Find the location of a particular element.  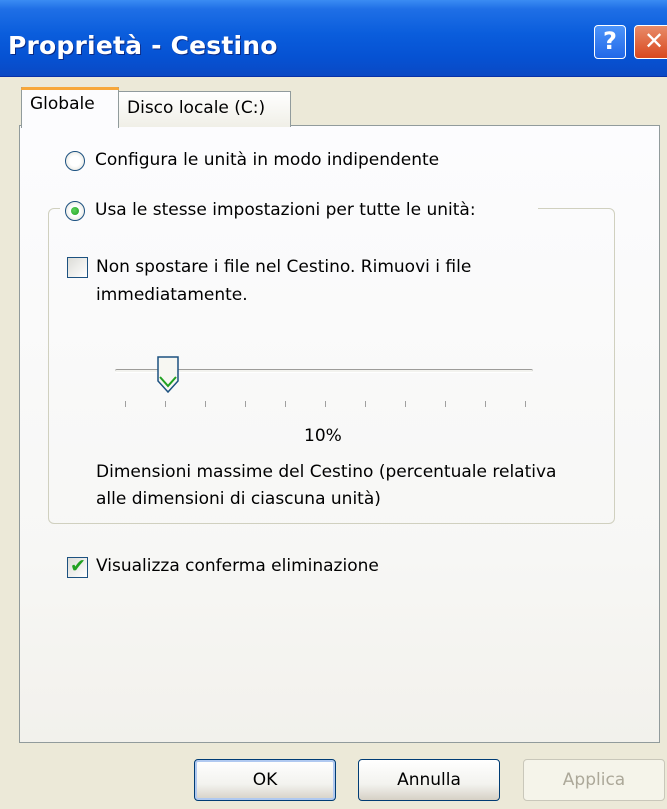

close-icon: ✕ is located at coordinates (654, 41).